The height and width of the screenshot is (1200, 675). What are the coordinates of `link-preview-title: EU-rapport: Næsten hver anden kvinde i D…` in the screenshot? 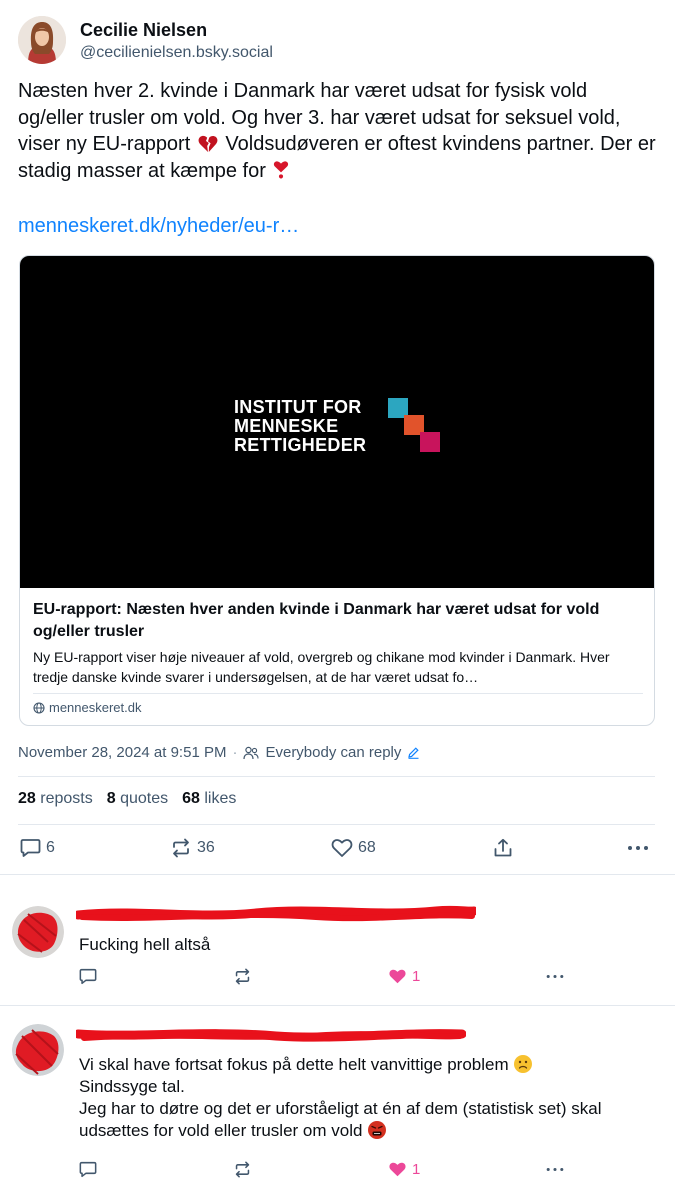 It's located at (316, 620).